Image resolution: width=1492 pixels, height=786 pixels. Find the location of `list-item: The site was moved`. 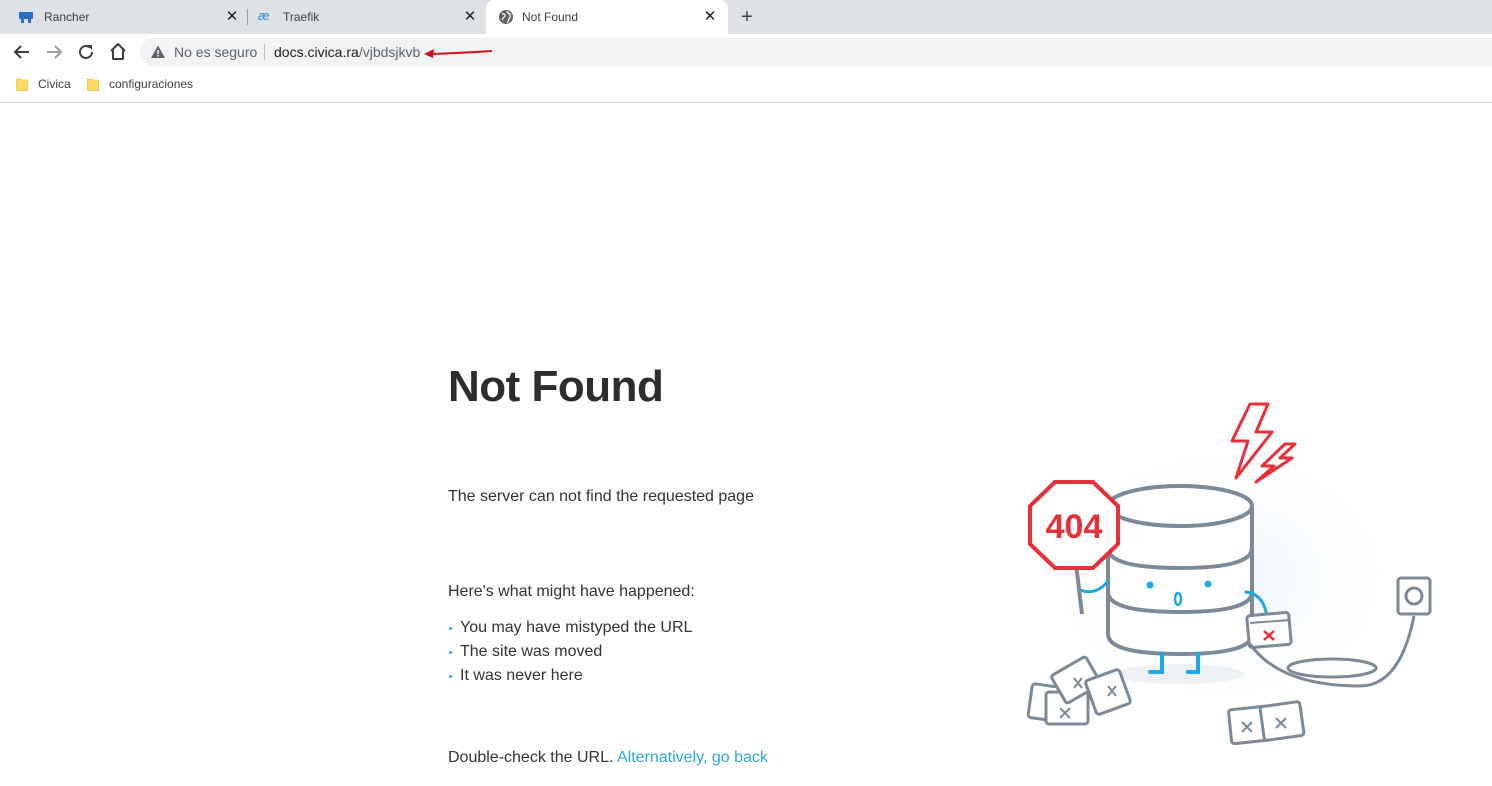

list-item: The site was moved is located at coordinates (570, 655).